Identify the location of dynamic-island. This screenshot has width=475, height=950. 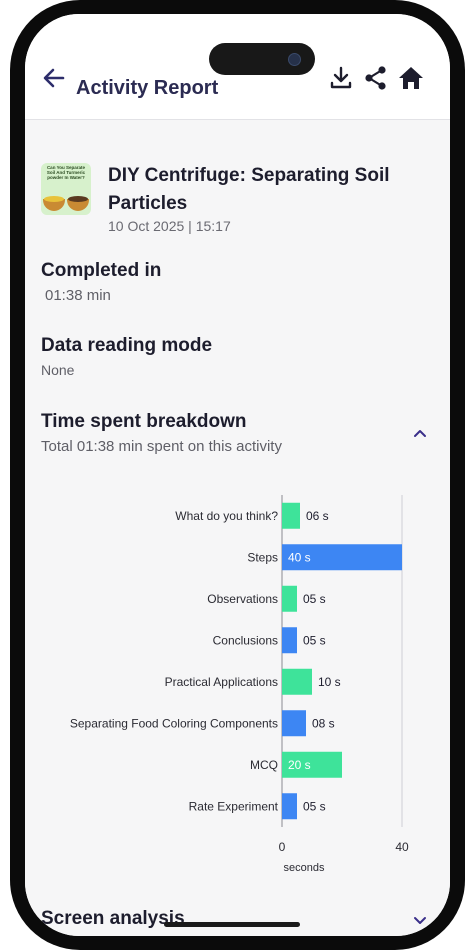
(262, 59).